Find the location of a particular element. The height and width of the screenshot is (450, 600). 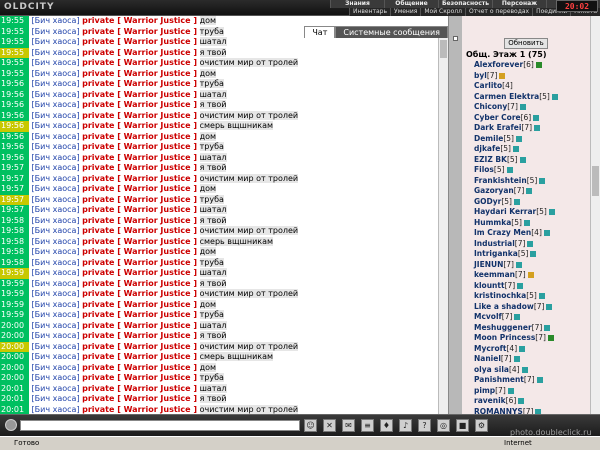

user-name: djkafe is located at coordinates (487, 149).